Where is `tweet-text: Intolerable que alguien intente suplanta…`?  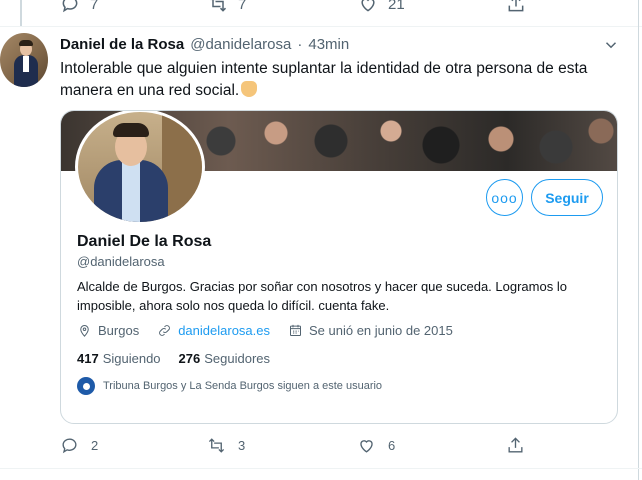
tweet-text: Intolerable que alguien intente suplanta… is located at coordinates (335, 80).